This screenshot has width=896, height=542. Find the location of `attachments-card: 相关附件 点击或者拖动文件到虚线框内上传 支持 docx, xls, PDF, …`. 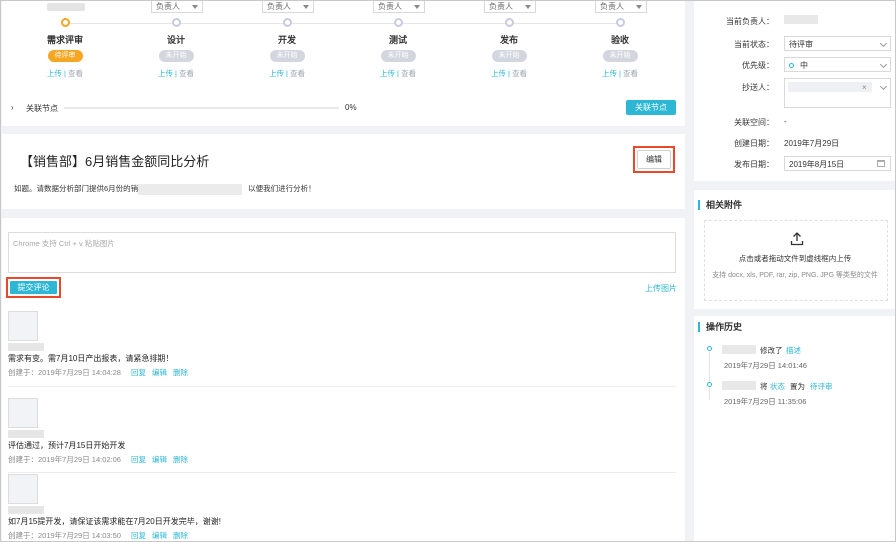

attachments-card: 相关附件 点击或者拖动文件到虚线框内上传 支持 docx, xls, PDF, … is located at coordinates (794, 249).